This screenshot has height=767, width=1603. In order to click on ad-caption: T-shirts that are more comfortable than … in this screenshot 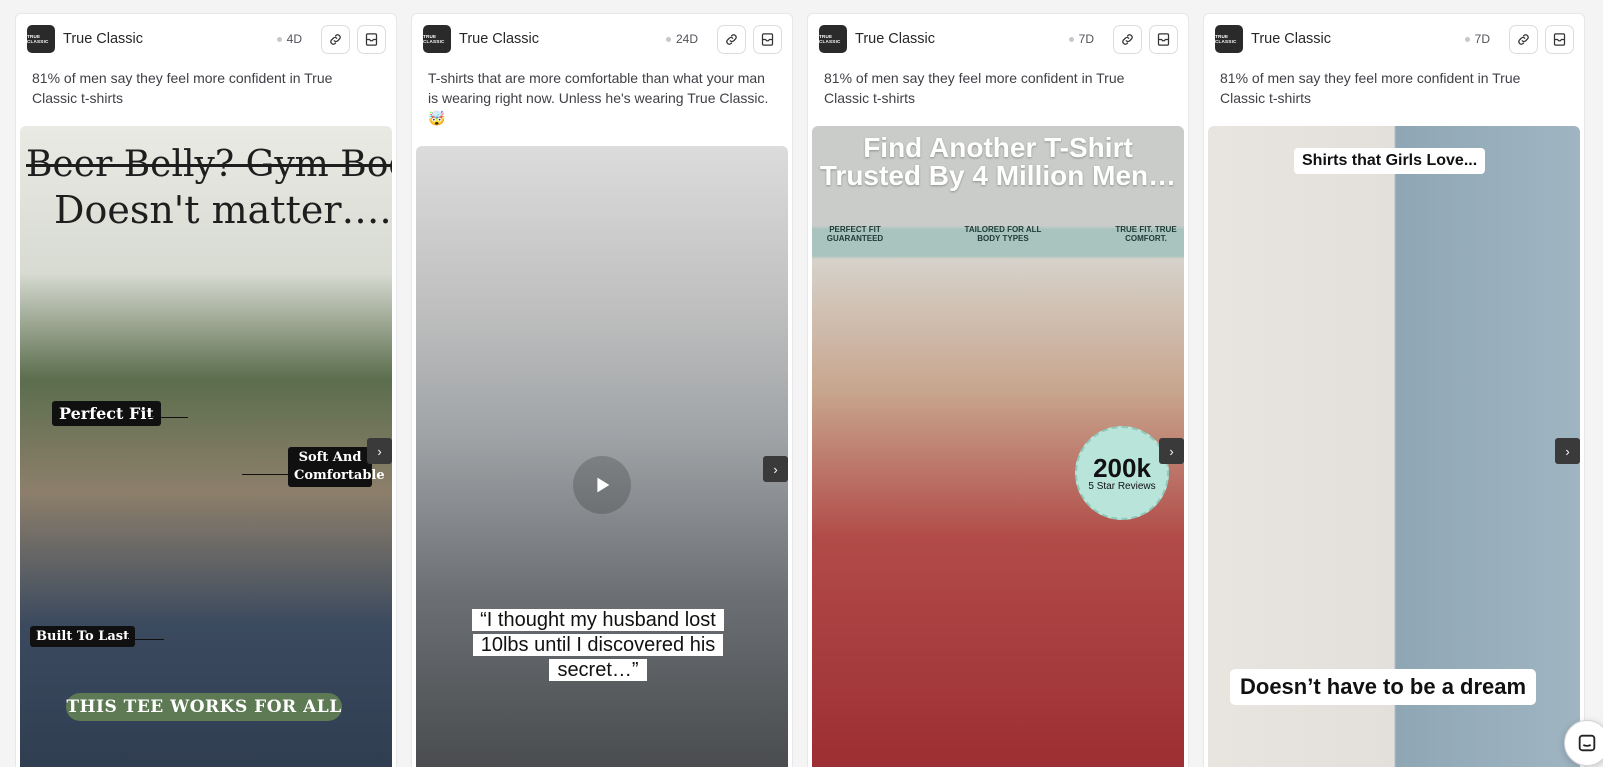, I will do `click(598, 98)`.